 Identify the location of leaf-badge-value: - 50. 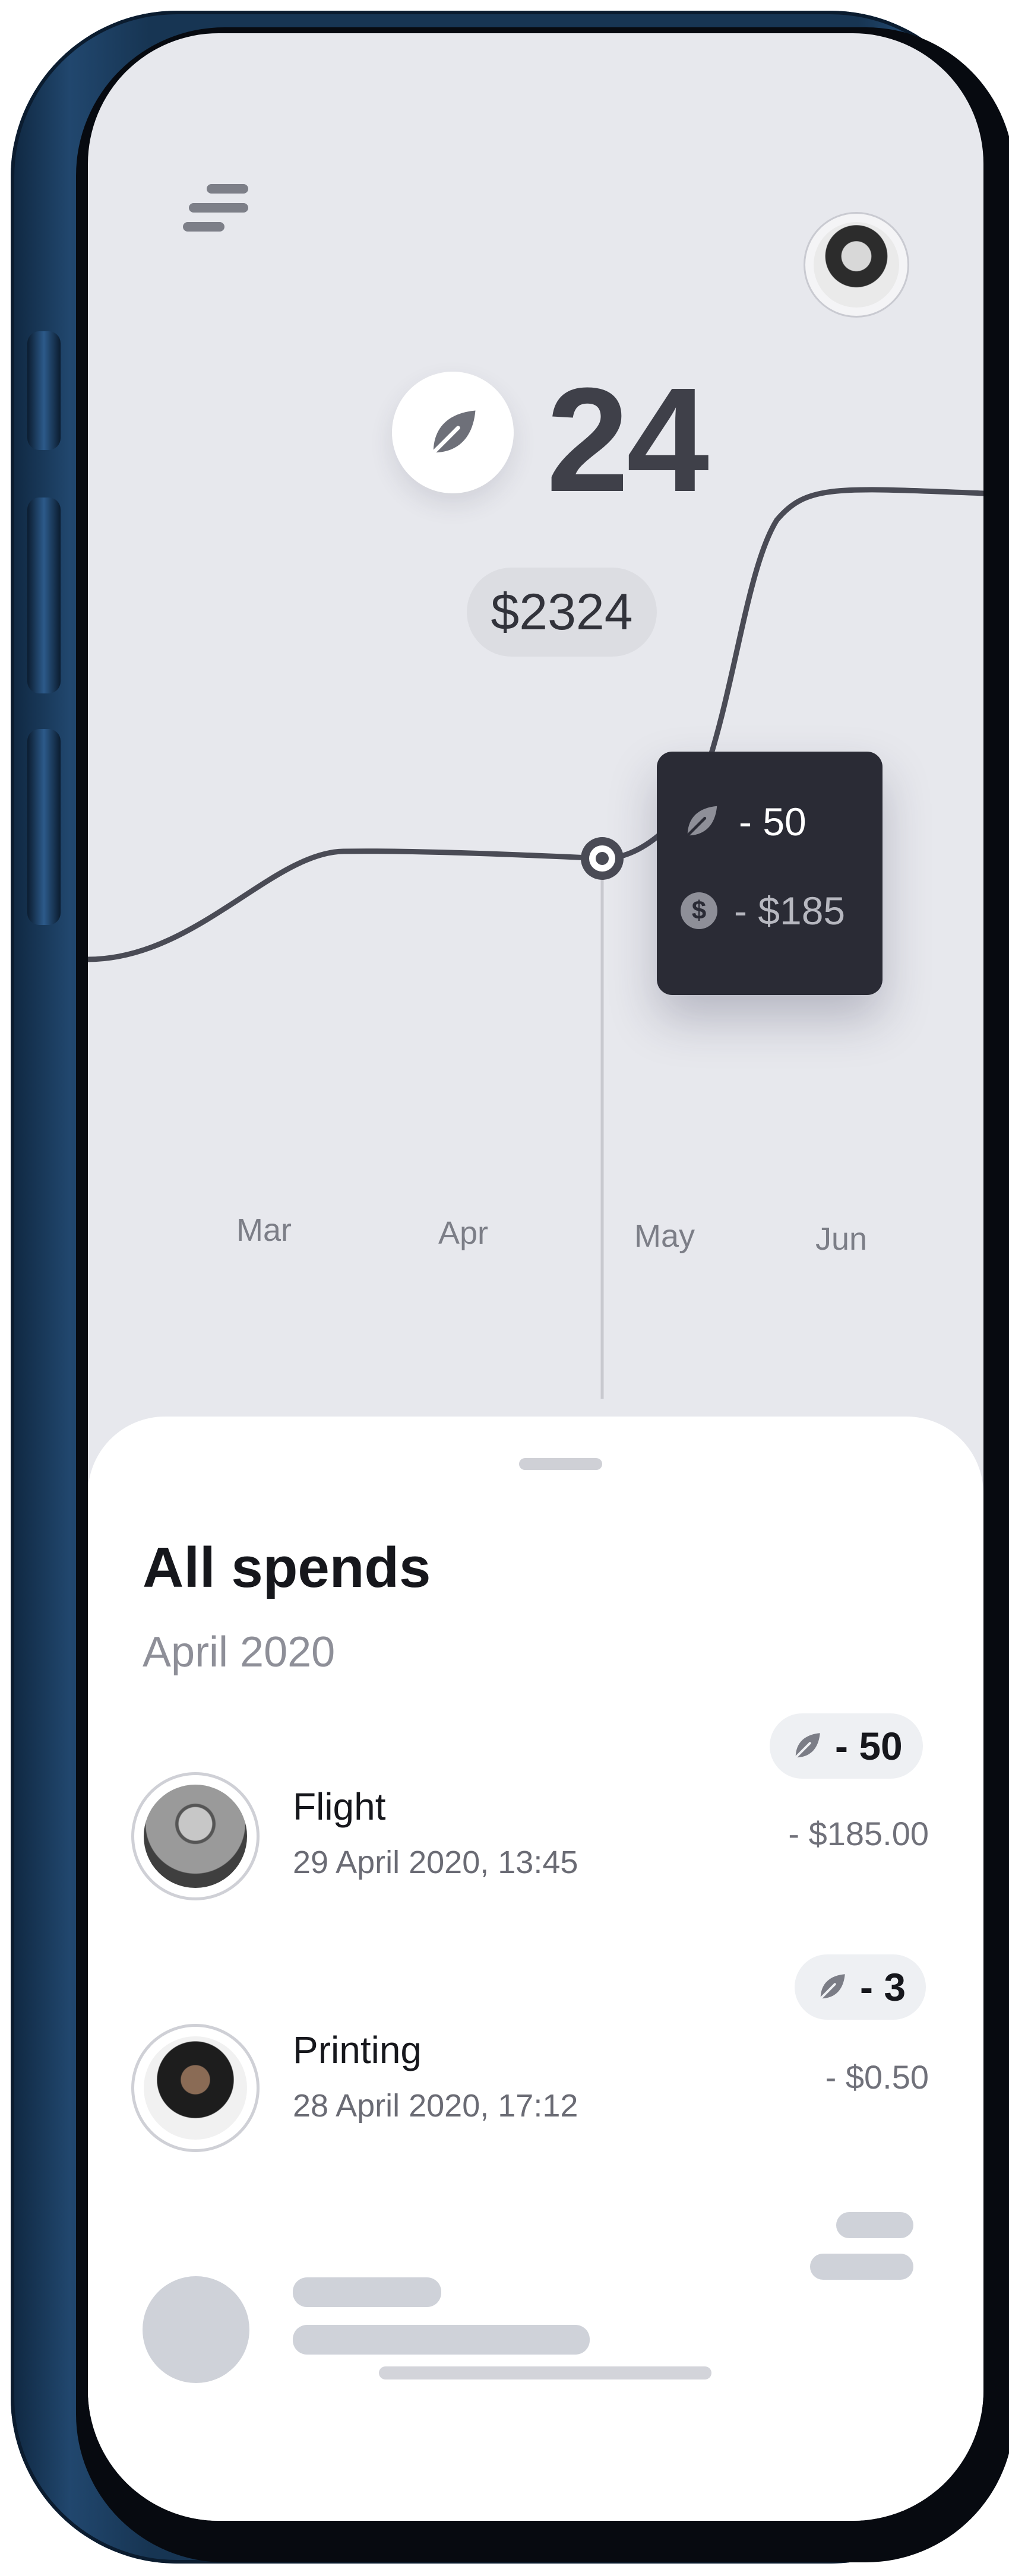
(869, 1746).